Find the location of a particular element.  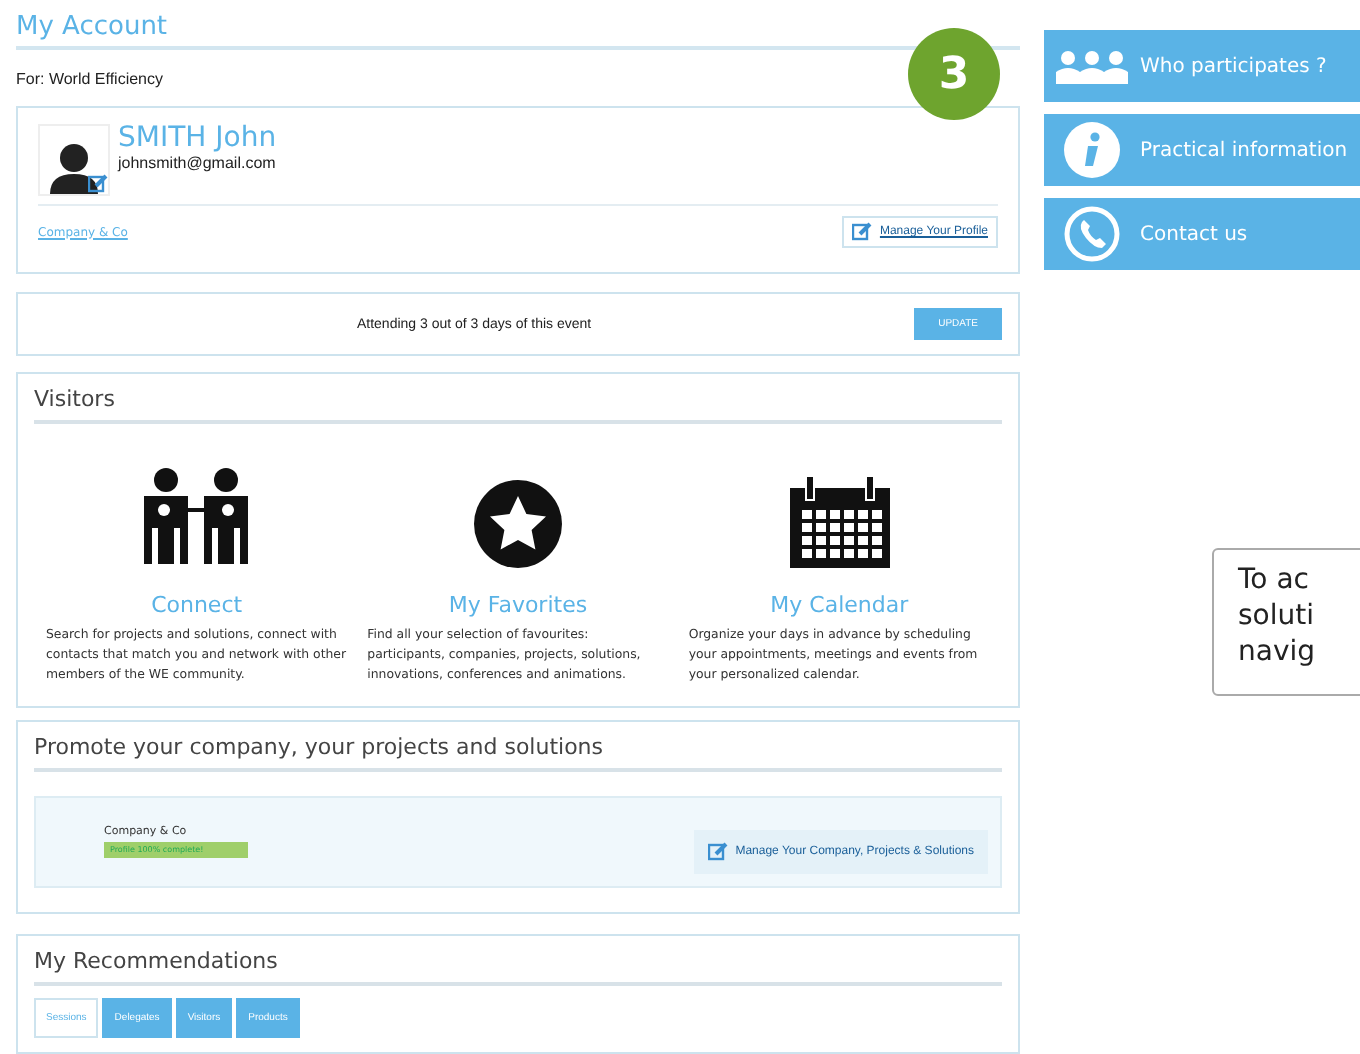

feature-title: Connect is located at coordinates (197, 605).